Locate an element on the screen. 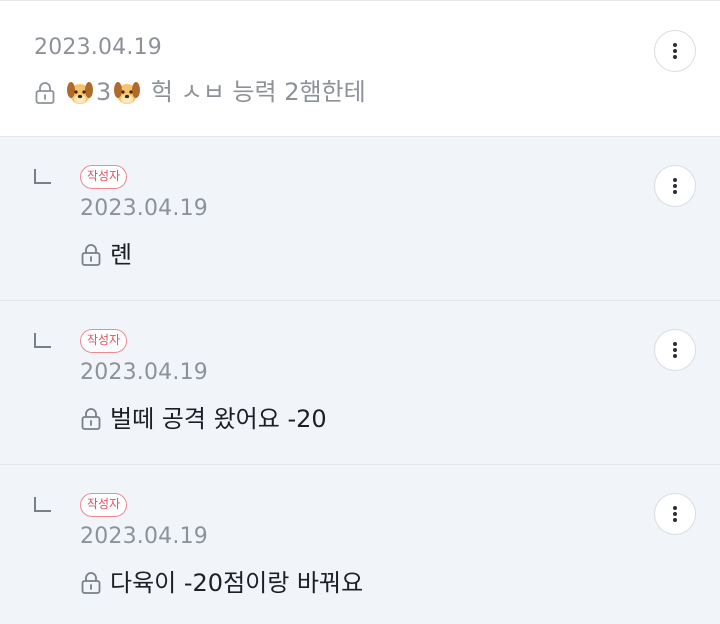 The width and height of the screenshot is (720, 624). reply-body: 다육이 -20점이랑 바꿔요 is located at coordinates (400, 583).